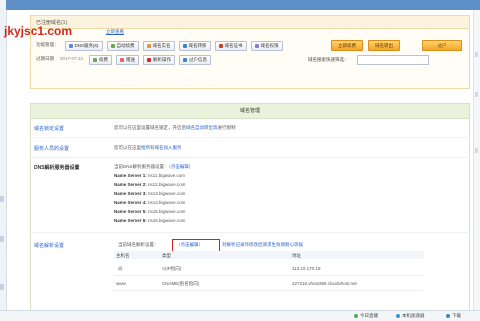 The width and height of the screenshot is (480, 321). Describe the element at coordinates (72, 58) in the screenshot. I see `expiry-date: 2017-07-22` at that location.